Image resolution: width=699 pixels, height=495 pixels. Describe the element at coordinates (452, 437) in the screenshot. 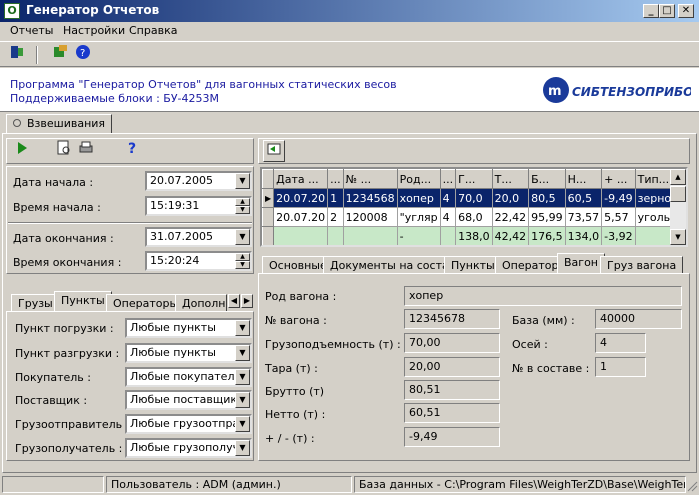

I see `diff-field: -9,49` at that location.